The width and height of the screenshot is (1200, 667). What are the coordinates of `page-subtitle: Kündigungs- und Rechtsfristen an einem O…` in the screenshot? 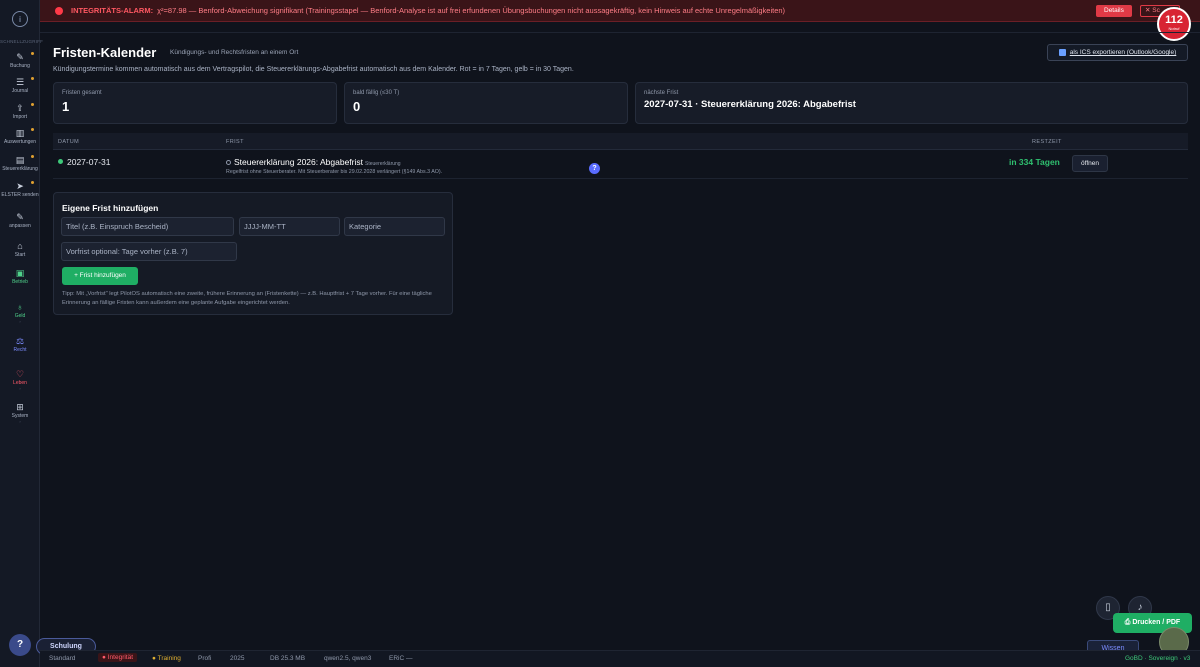 It's located at (234, 52).